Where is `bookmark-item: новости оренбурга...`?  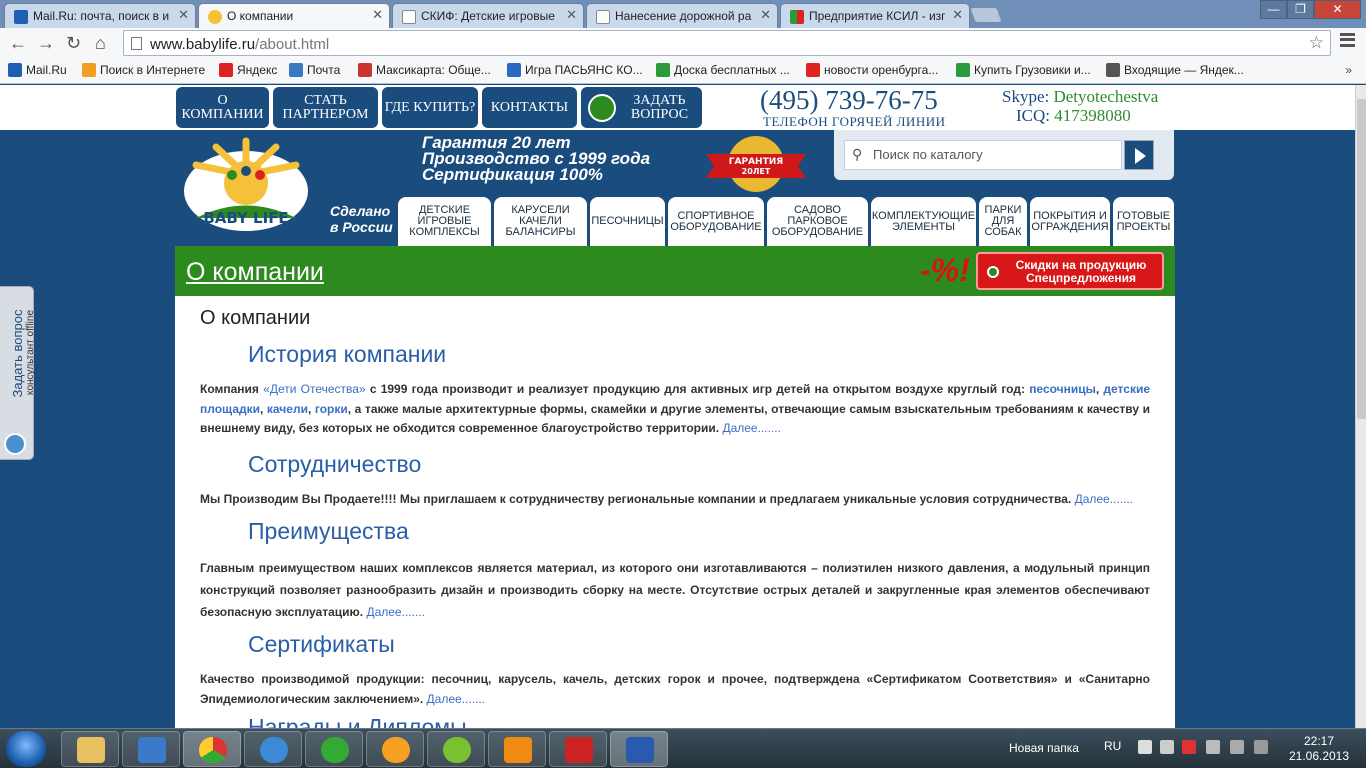 bookmark-item: новости оренбурга... is located at coordinates (872, 70).